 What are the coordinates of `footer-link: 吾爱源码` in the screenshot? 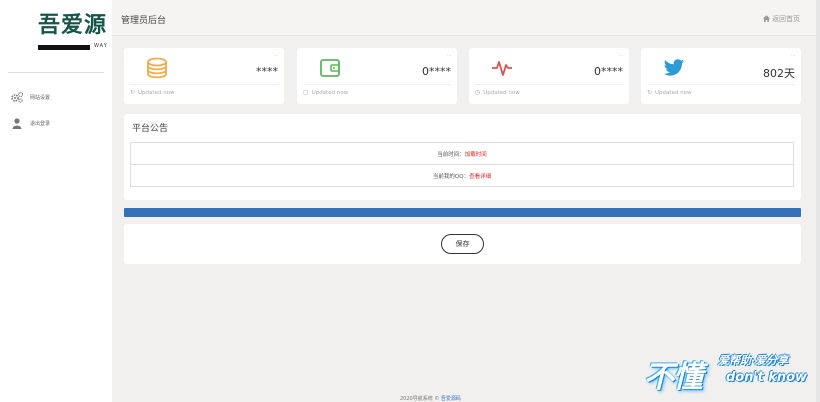 It's located at (451, 399).